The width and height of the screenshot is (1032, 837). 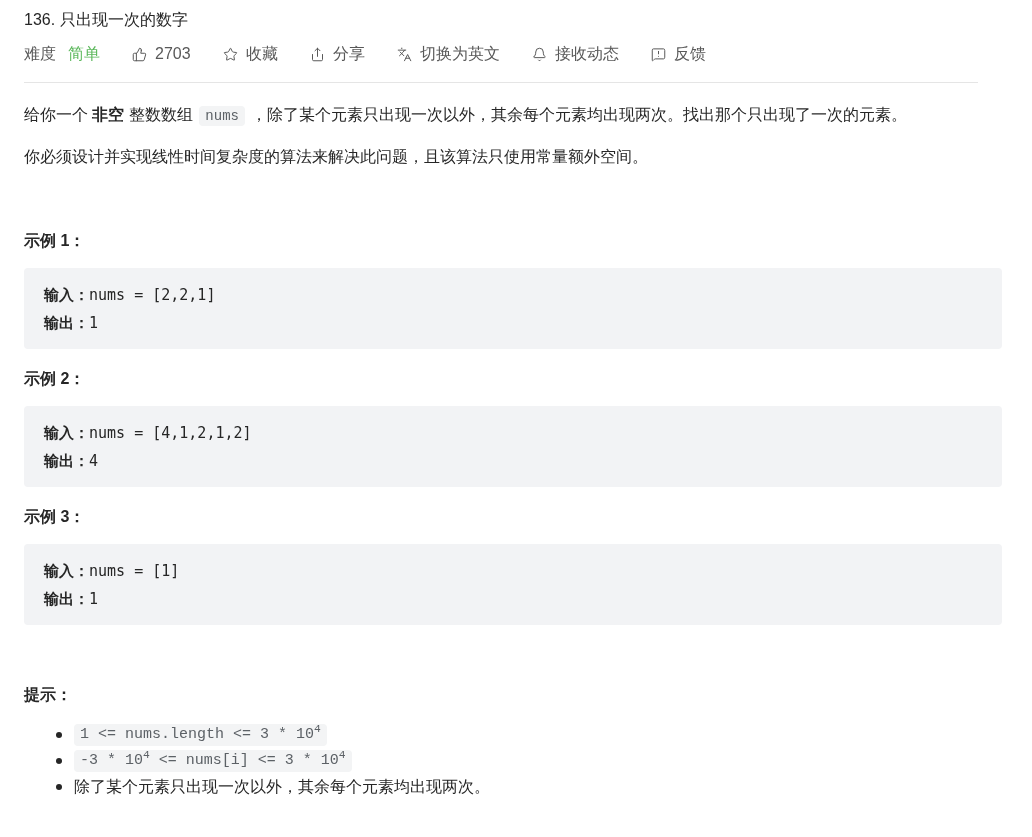 I want to click on star-button: 收藏, so click(x=250, y=54).